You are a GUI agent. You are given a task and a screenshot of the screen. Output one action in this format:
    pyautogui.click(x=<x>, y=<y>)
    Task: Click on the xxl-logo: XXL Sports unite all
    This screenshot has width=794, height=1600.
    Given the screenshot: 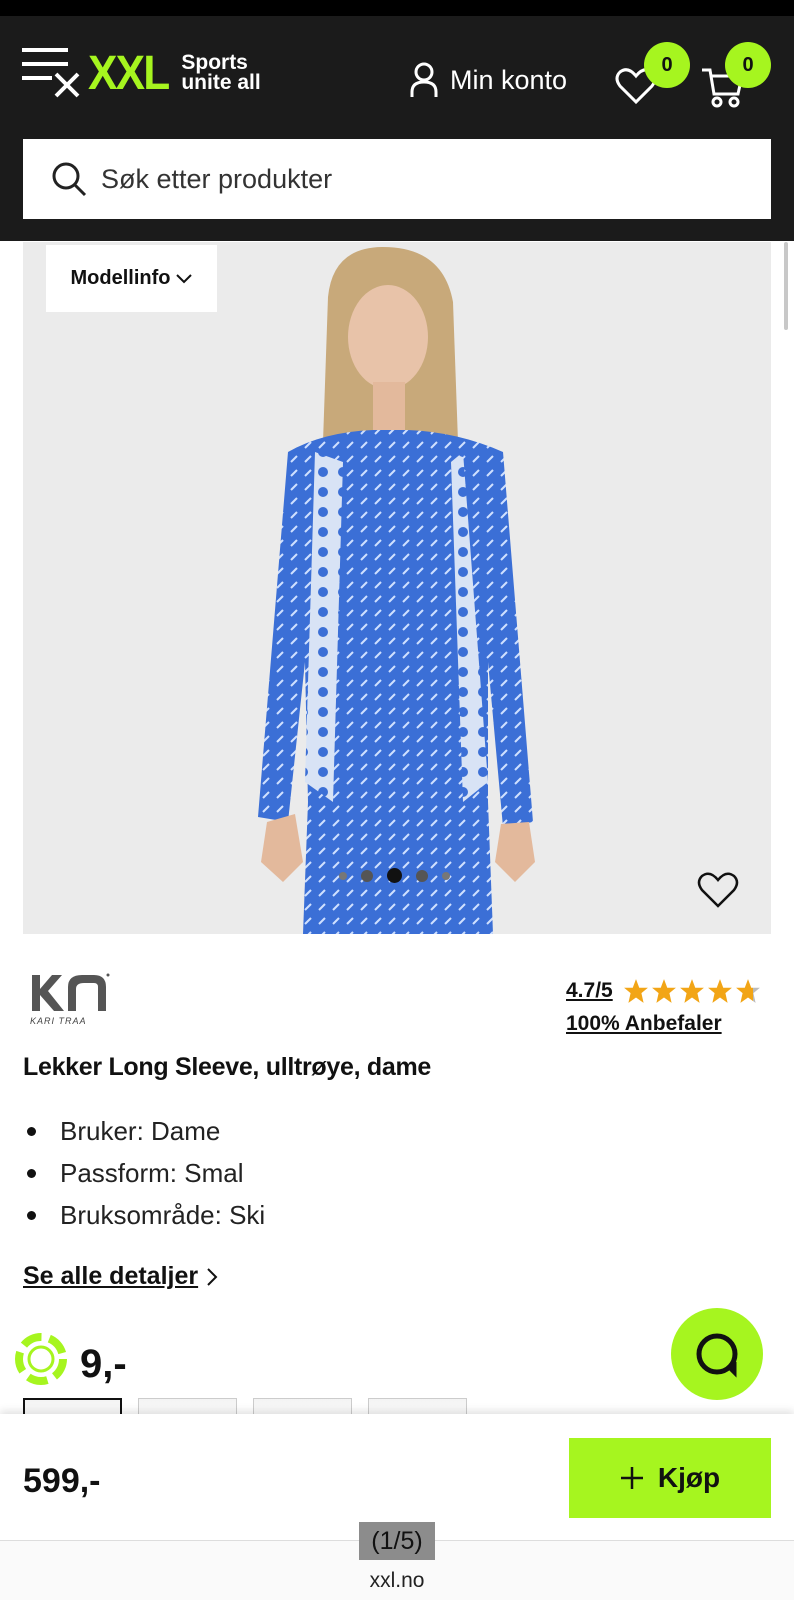 What is the action you would take?
    pyautogui.click(x=174, y=73)
    